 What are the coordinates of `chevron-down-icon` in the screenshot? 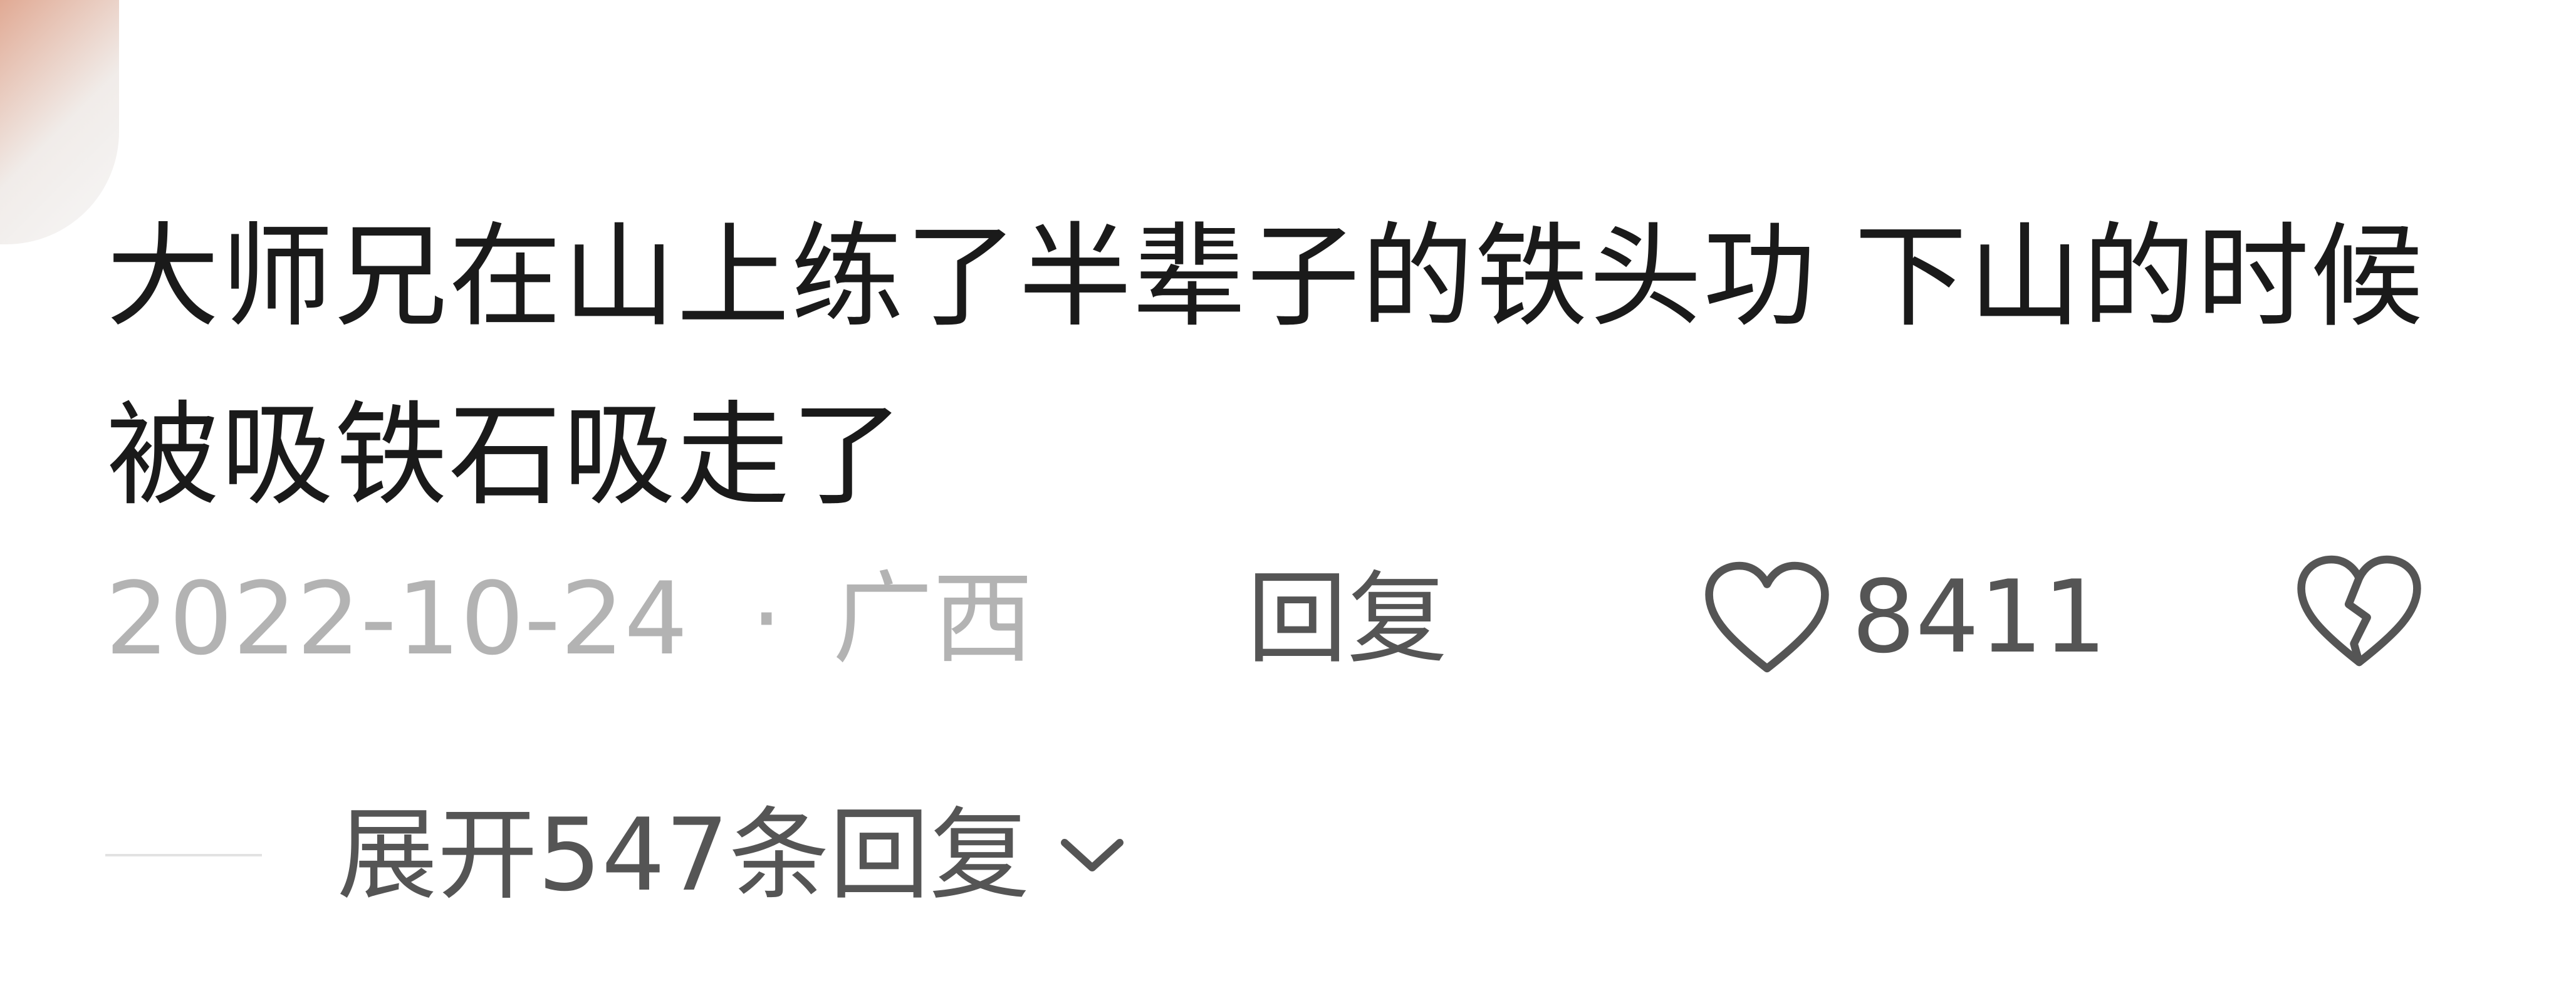 It's located at (1092, 855).